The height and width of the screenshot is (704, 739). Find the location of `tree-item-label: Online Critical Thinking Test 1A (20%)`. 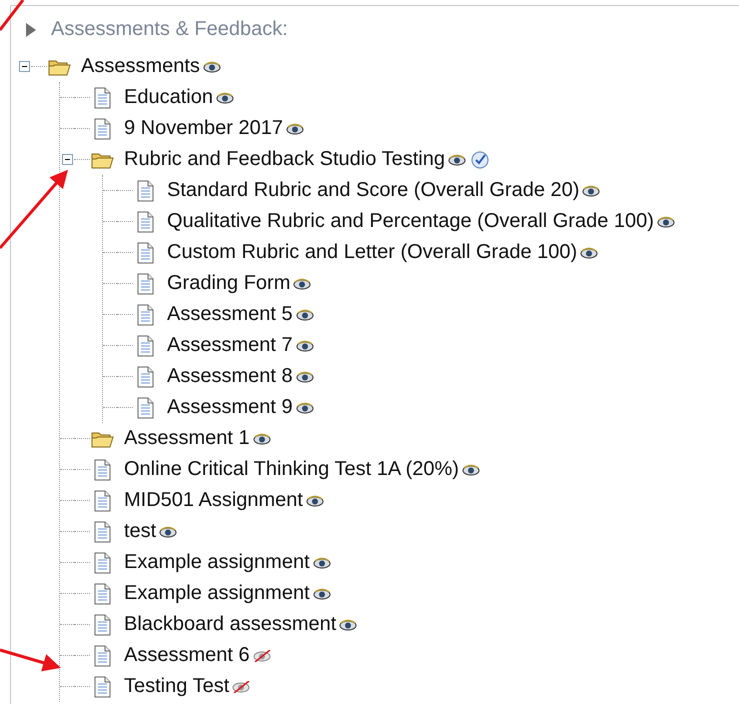

tree-item-label: Online Critical Thinking Test 1A (20%) is located at coordinates (291, 469).